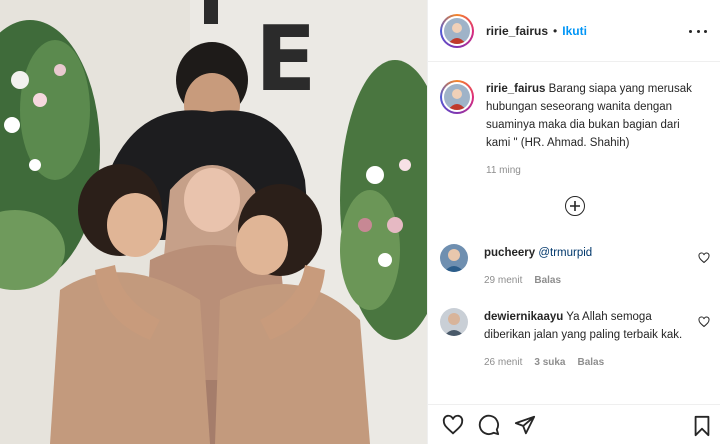 The width and height of the screenshot is (720, 444). Describe the element at coordinates (698, 31) in the screenshot. I see `more-options-icon` at that location.